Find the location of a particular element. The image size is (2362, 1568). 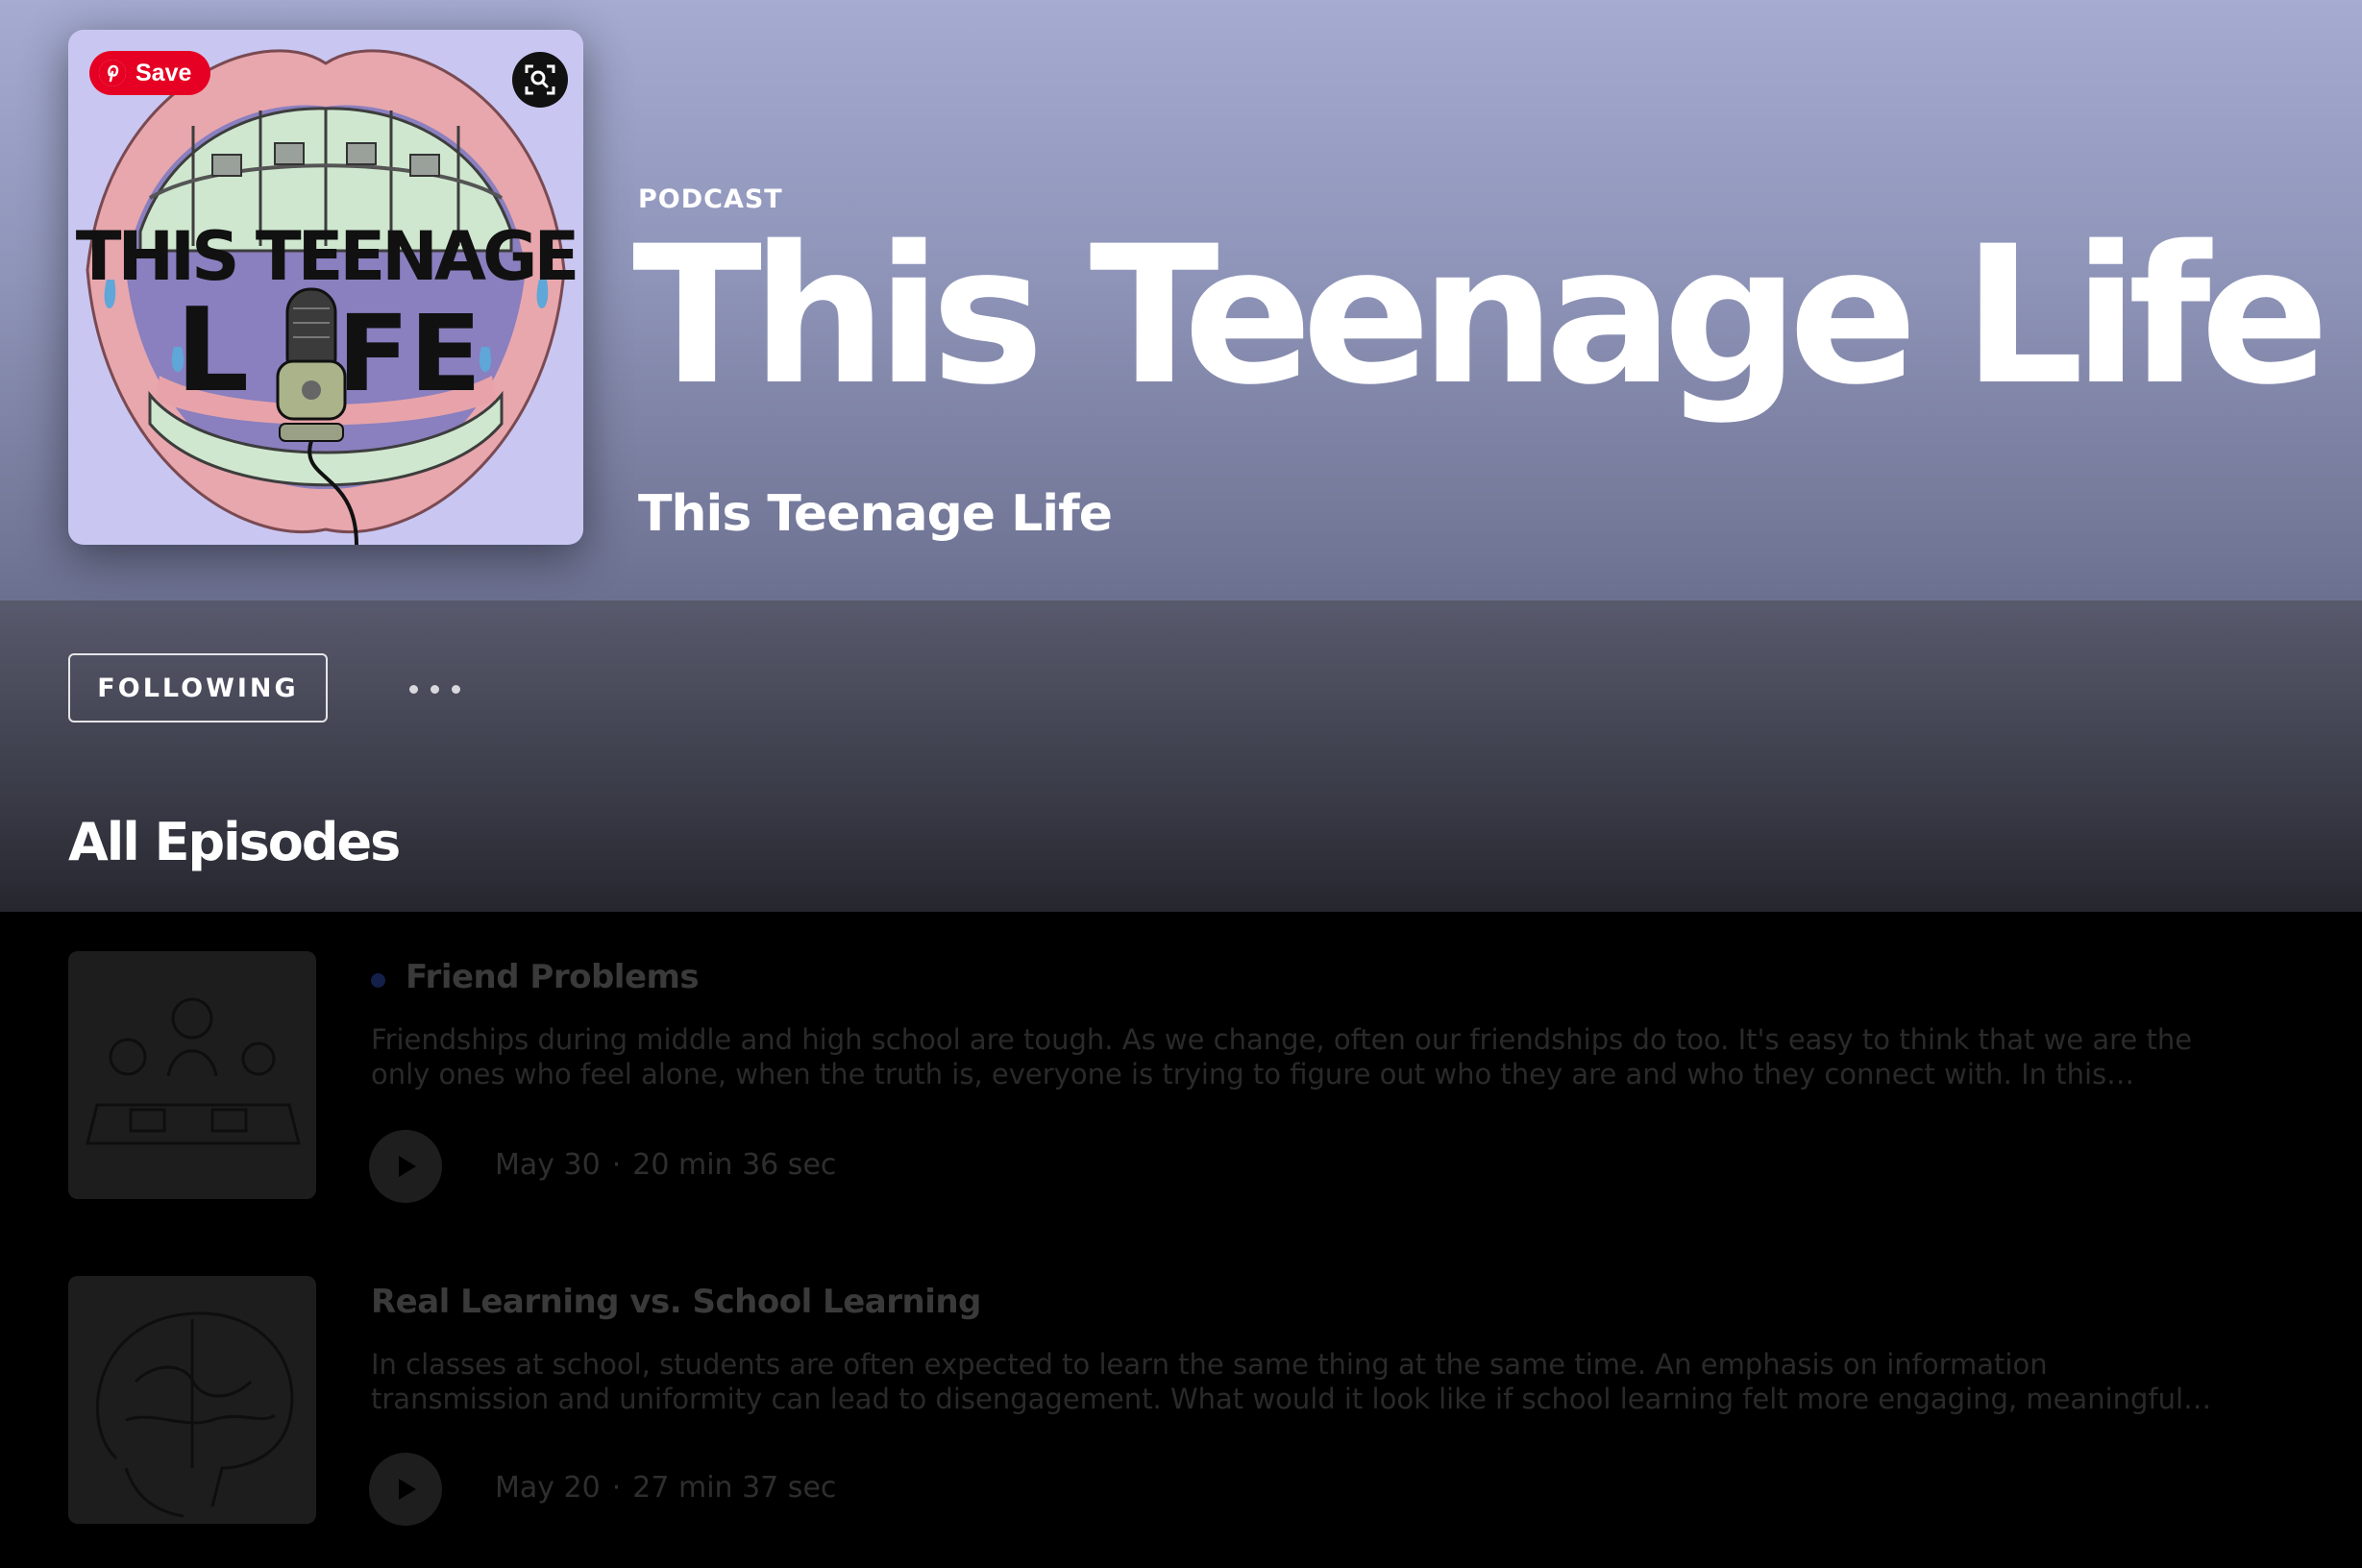

more-options-icon is located at coordinates (434, 689).